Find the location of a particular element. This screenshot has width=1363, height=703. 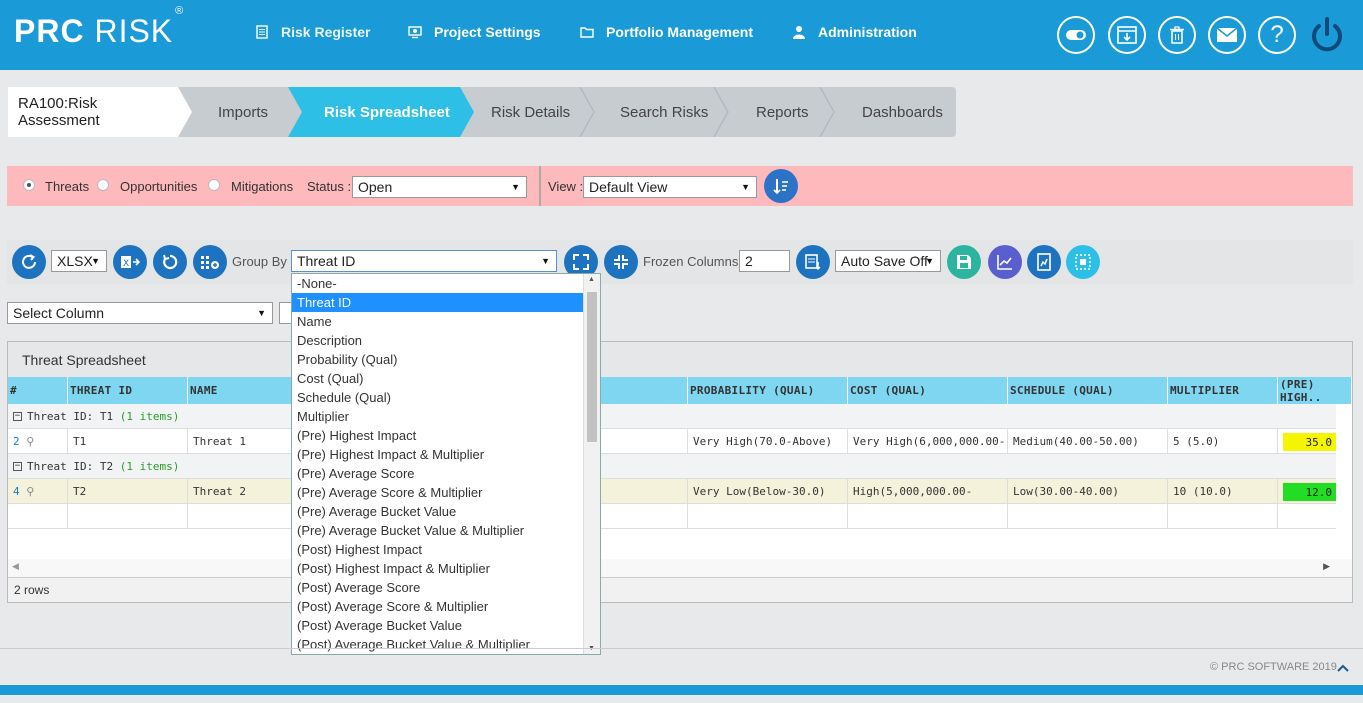

column-header-threat-id: THREAT ID is located at coordinates (128, 390).